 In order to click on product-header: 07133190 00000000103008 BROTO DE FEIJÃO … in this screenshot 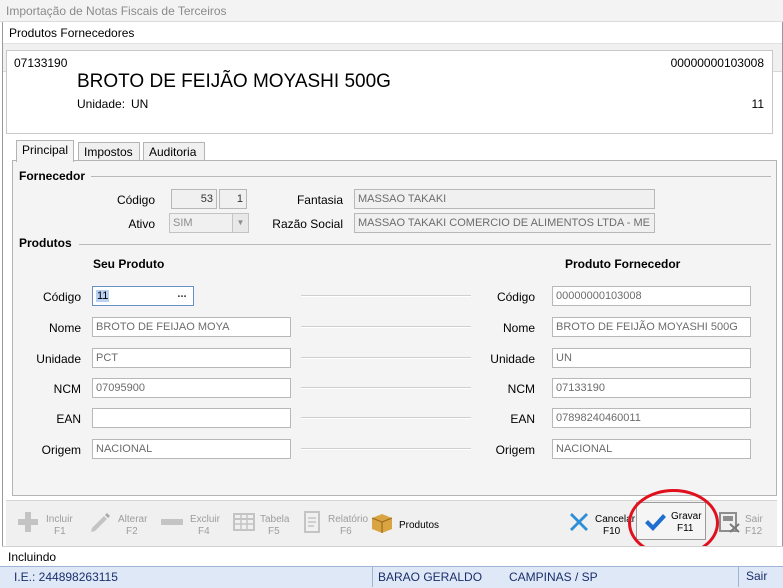, I will do `click(389, 92)`.